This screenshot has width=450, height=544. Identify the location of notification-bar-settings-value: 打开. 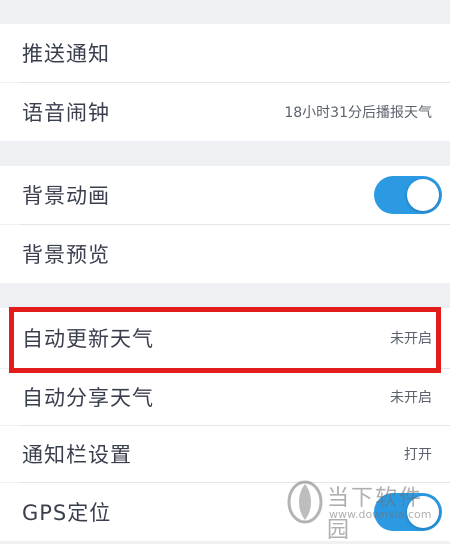
(418, 455).